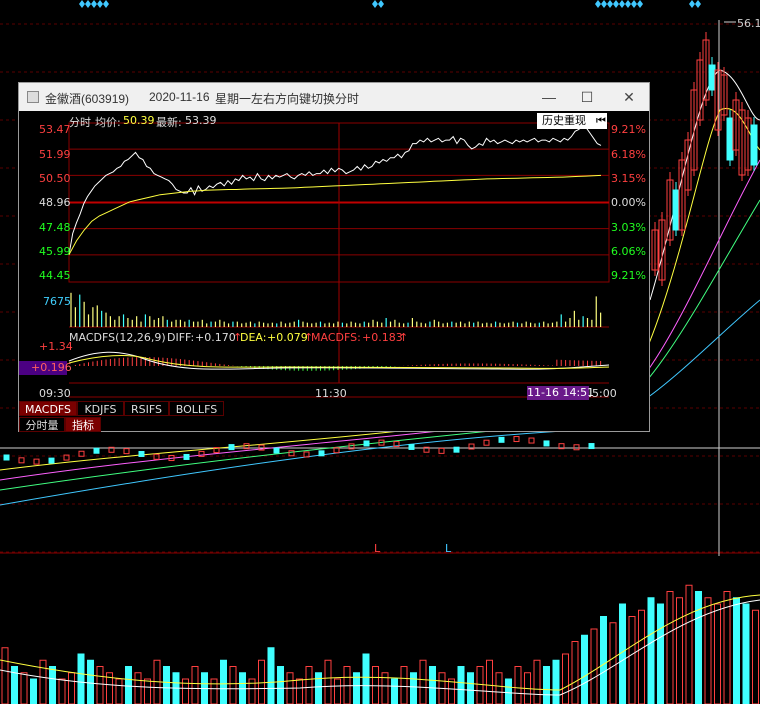  Describe the element at coordinates (56, 346) in the screenshot. I see `macd-upper-label: +1.34` at that location.